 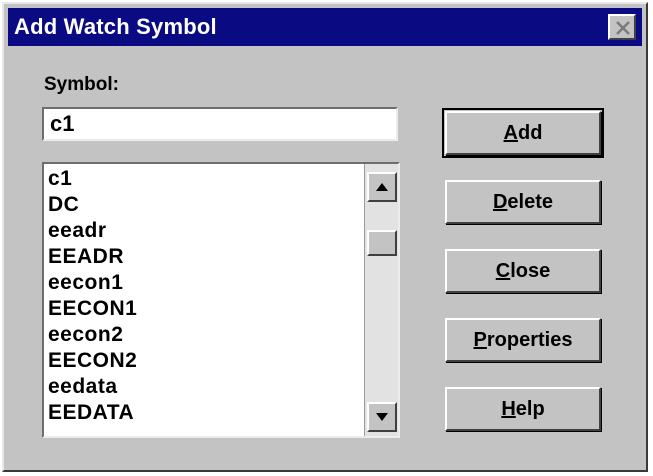 What do you see at coordinates (508, 409) in the screenshot?
I see `help-mnemonic: H` at bounding box center [508, 409].